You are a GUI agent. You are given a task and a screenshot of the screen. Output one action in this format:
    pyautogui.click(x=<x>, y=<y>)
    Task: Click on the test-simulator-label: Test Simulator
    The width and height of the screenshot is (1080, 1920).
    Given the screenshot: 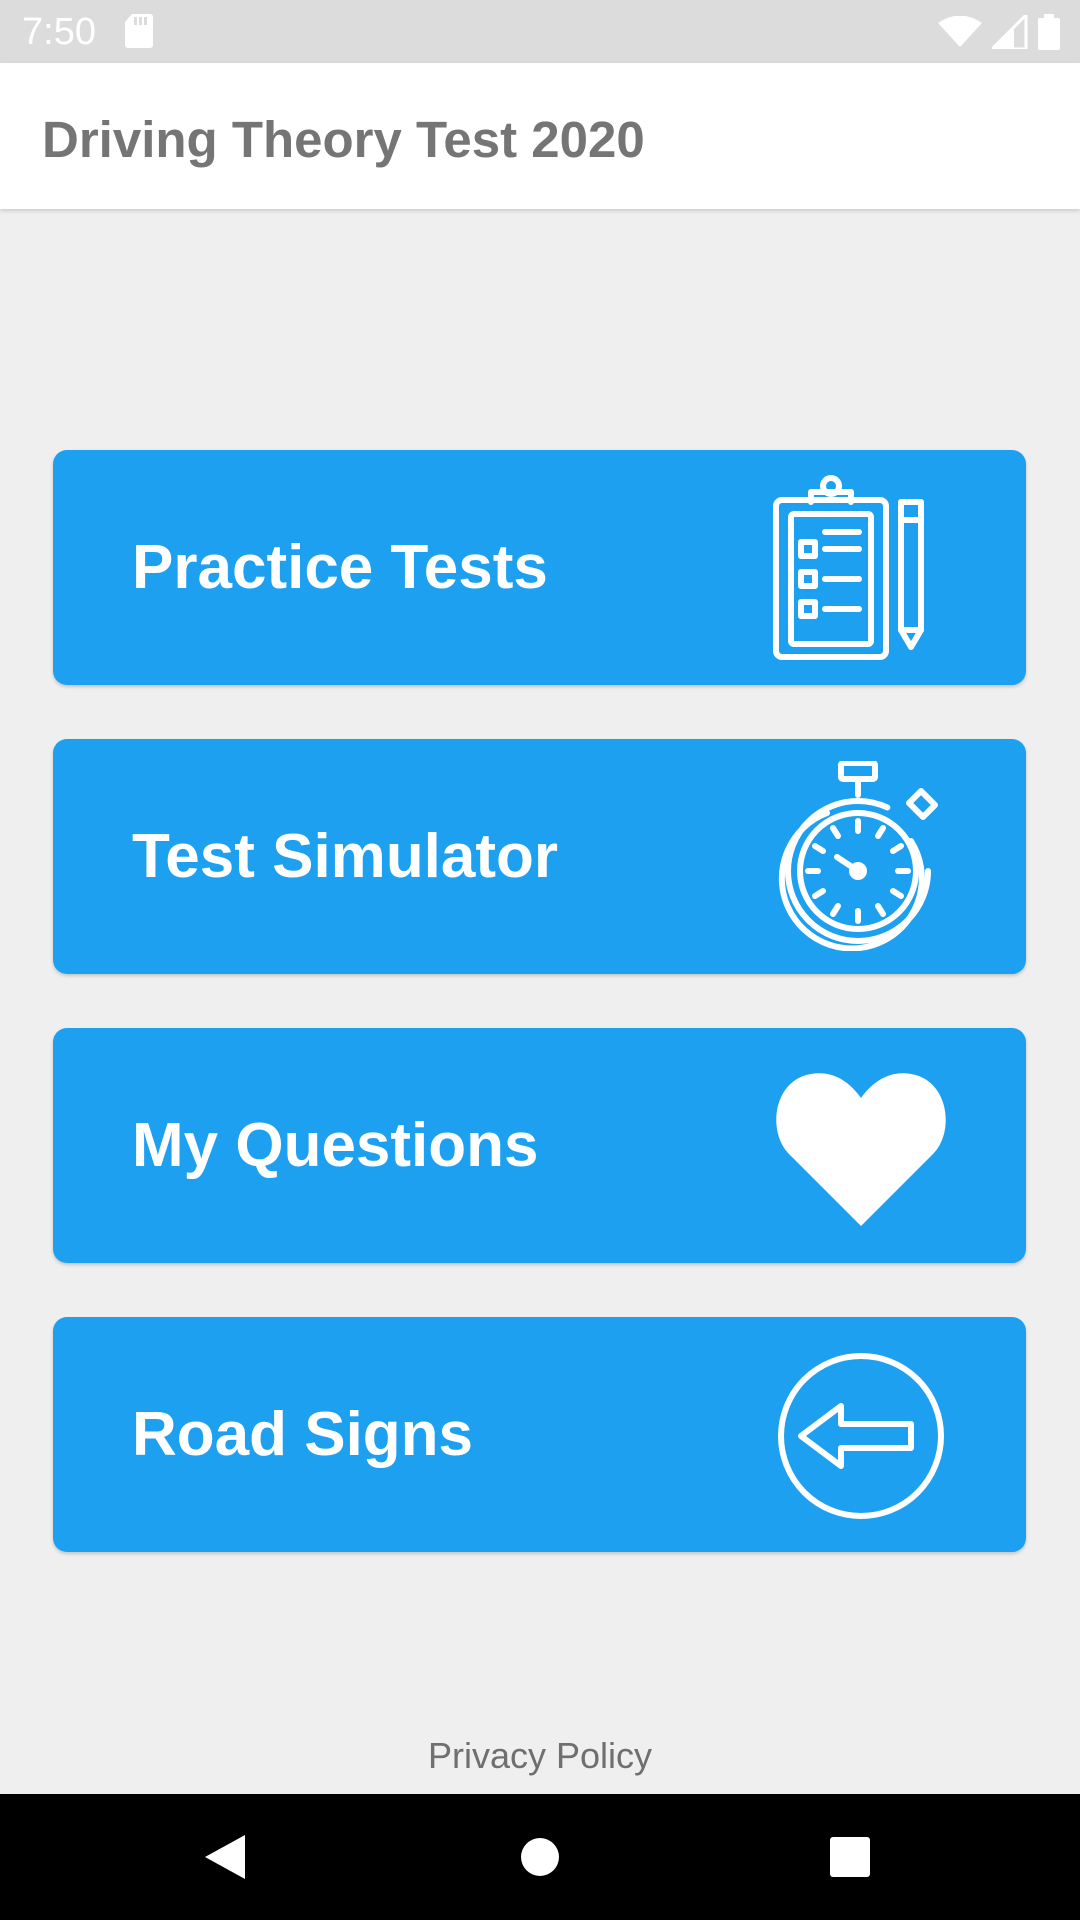 What is the action you would take?
    pyautogui.click(x=345, y=856)
    